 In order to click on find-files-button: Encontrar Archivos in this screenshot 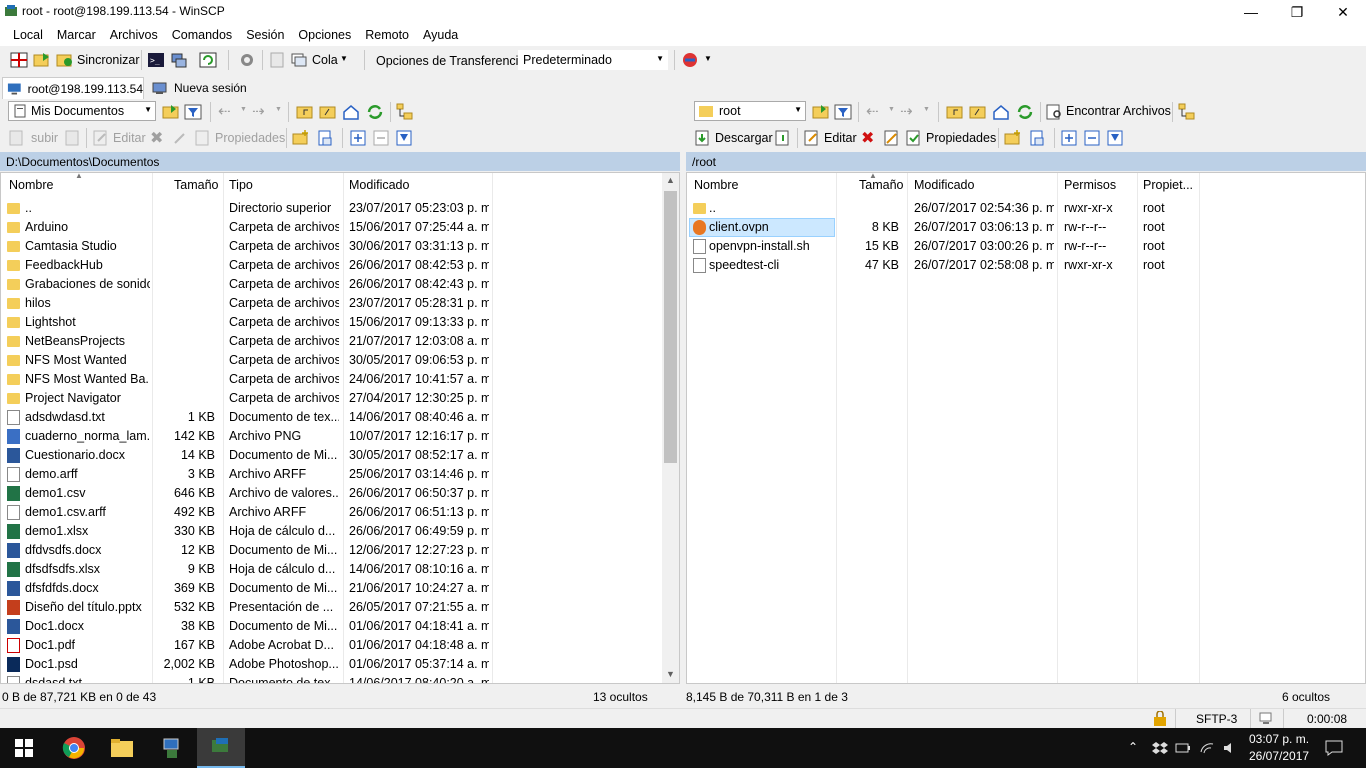, I will do `click(1118, 111)`.